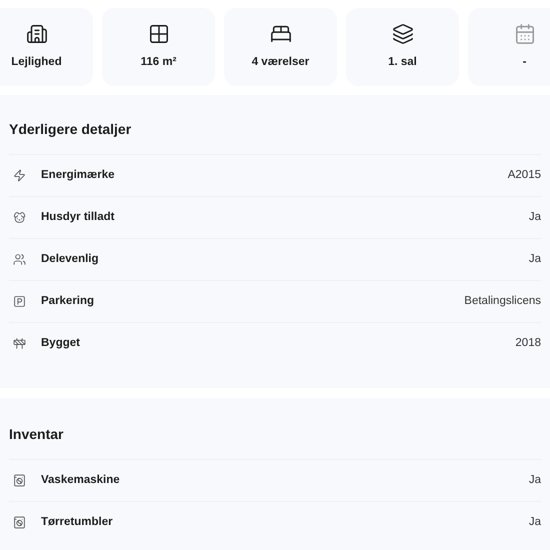 Image resolution: width=550 pixels, height=550 pixels. What do you see at coordinates (402, 62) in the screenshot?
I see `card-label: 1. sal` at bounding box center [402, 62].